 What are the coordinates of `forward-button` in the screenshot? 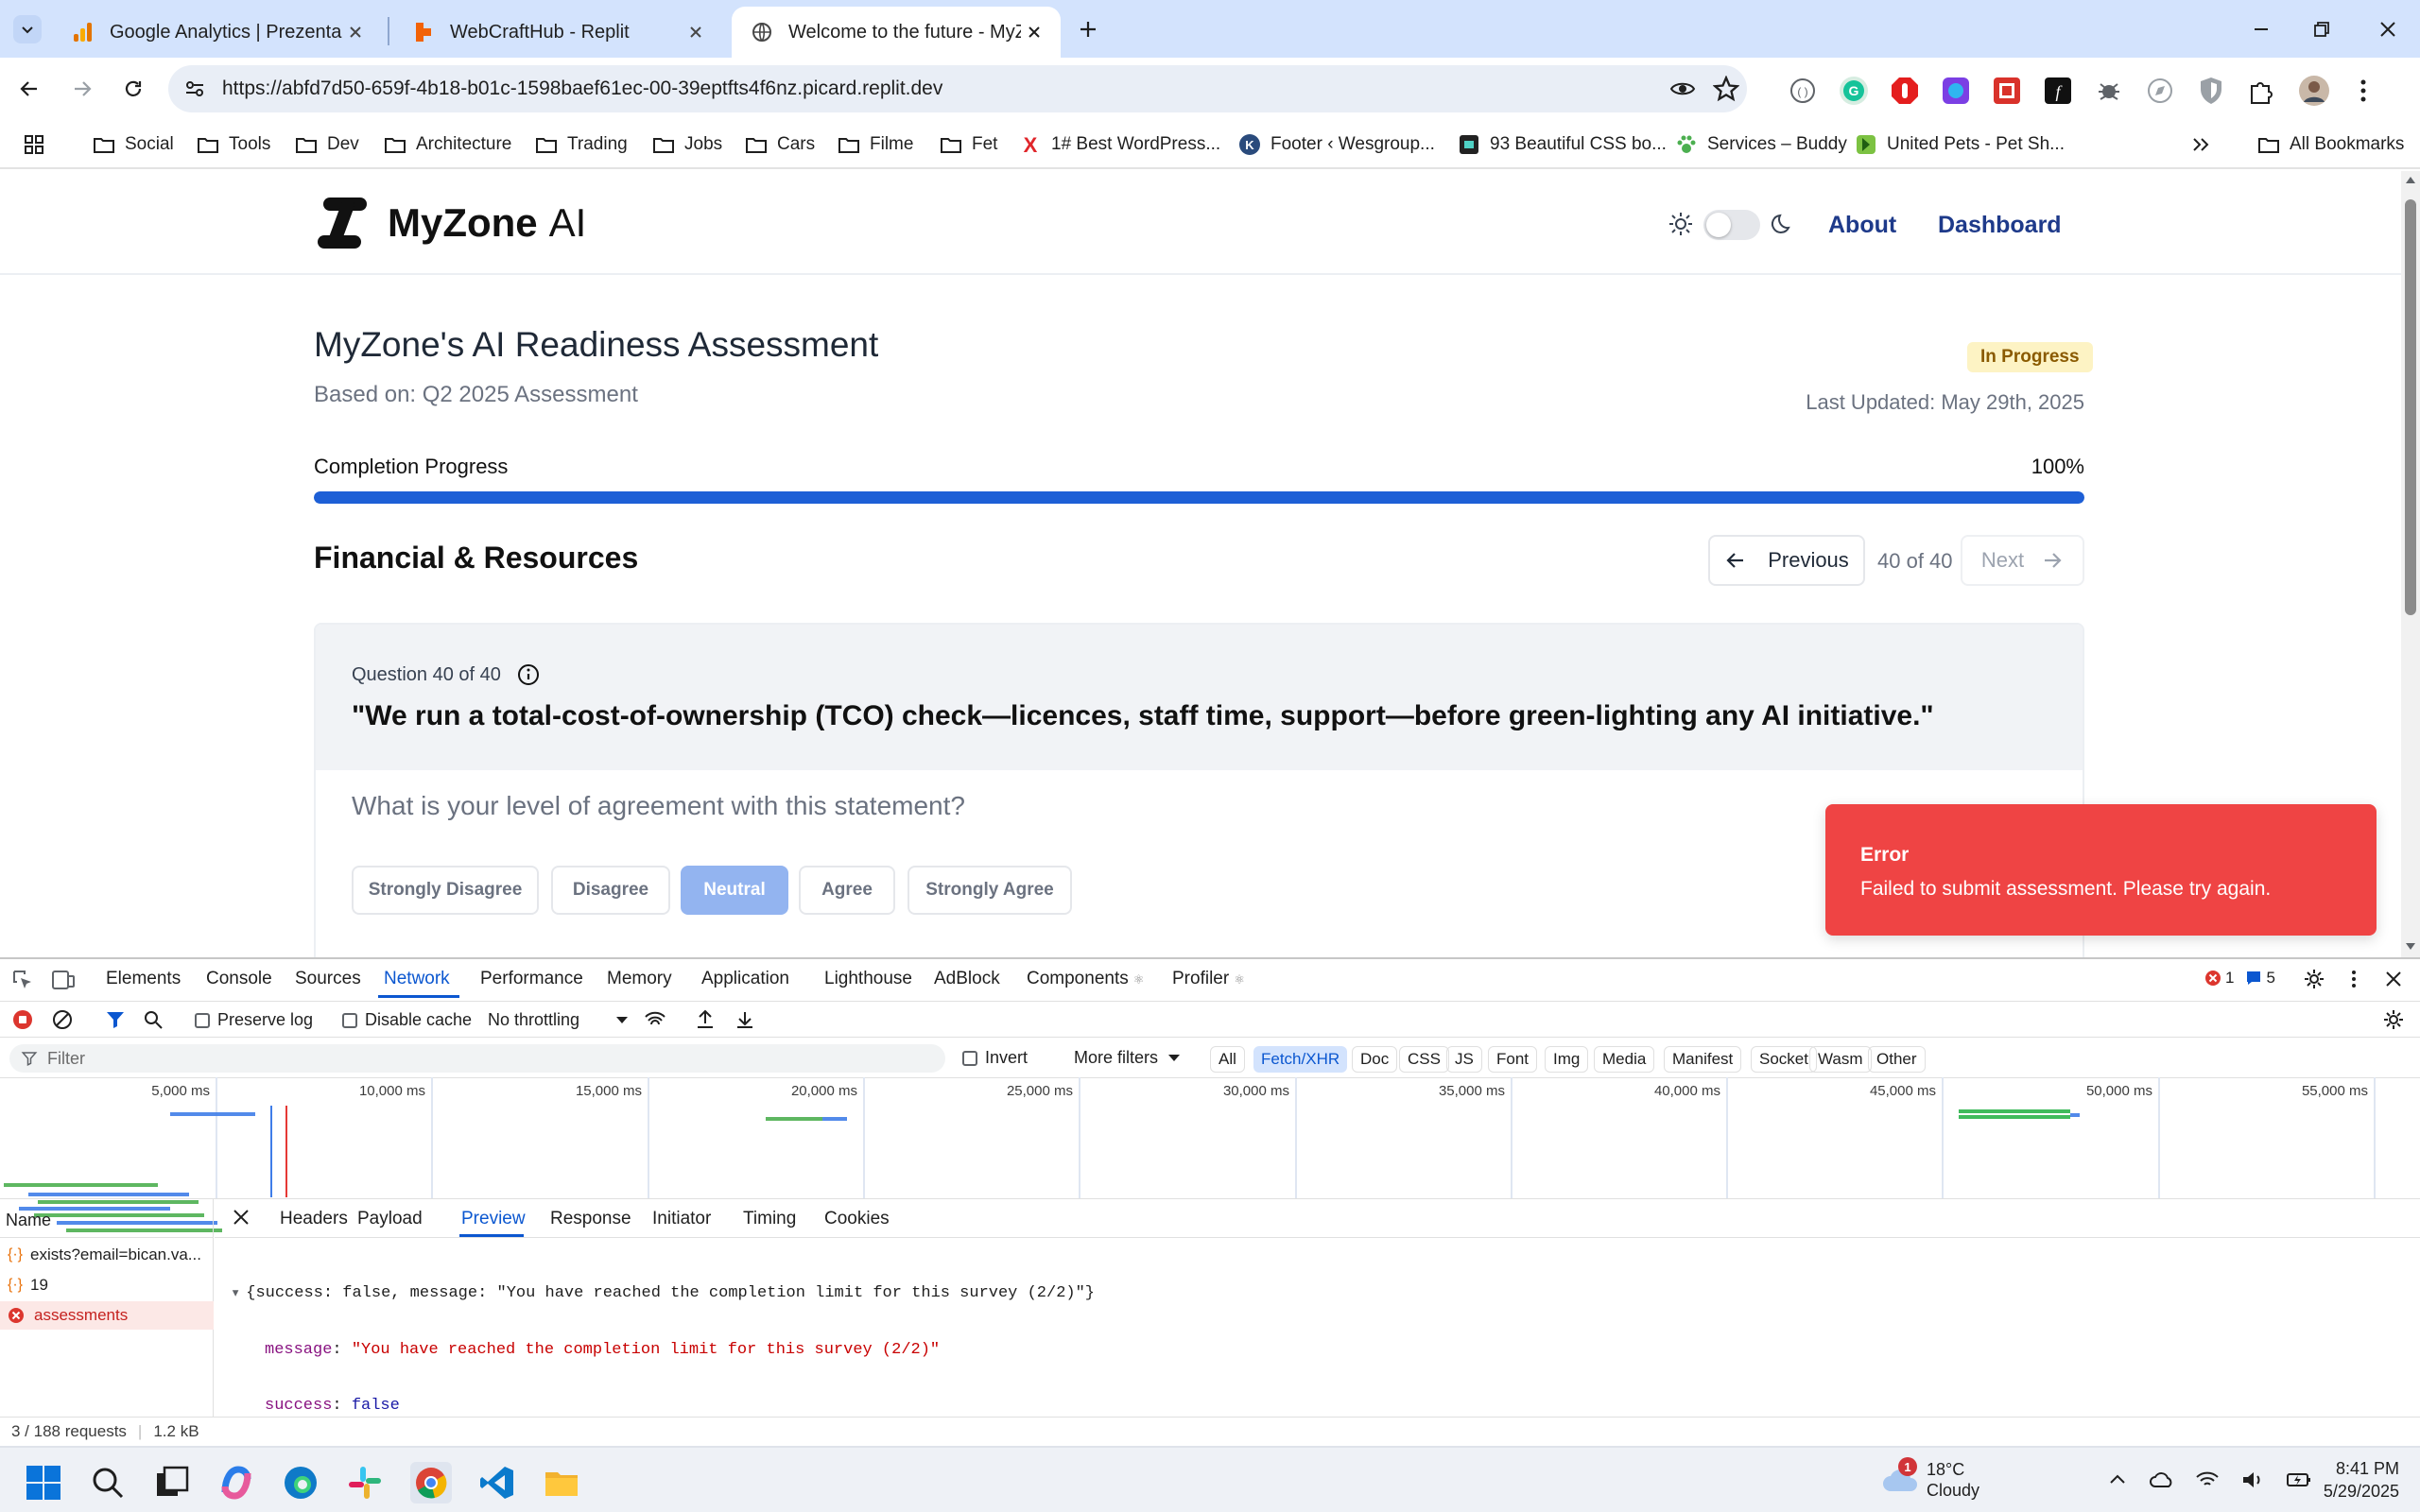 It's located at (82, 89).